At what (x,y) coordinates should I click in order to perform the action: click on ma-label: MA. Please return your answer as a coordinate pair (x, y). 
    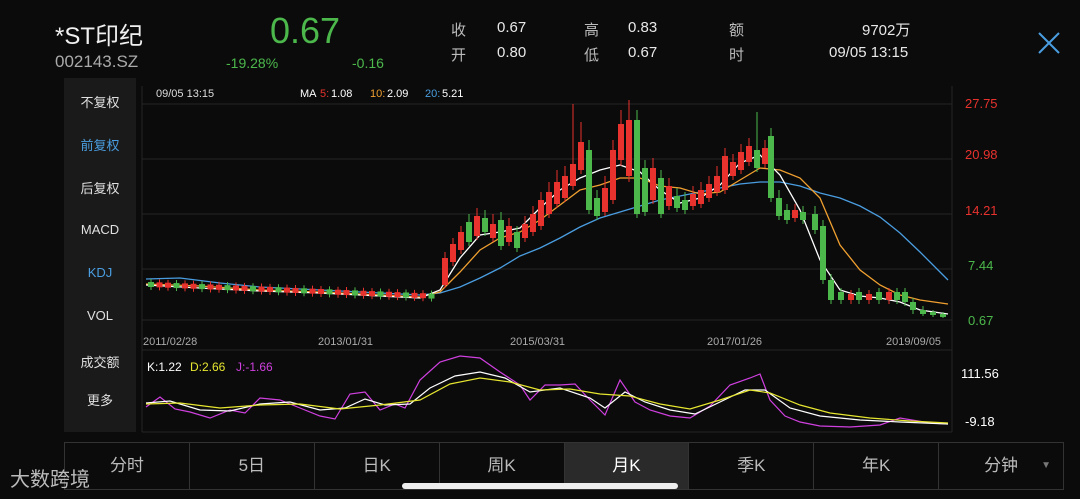
    Looking at the image, I should click on (308, 94).